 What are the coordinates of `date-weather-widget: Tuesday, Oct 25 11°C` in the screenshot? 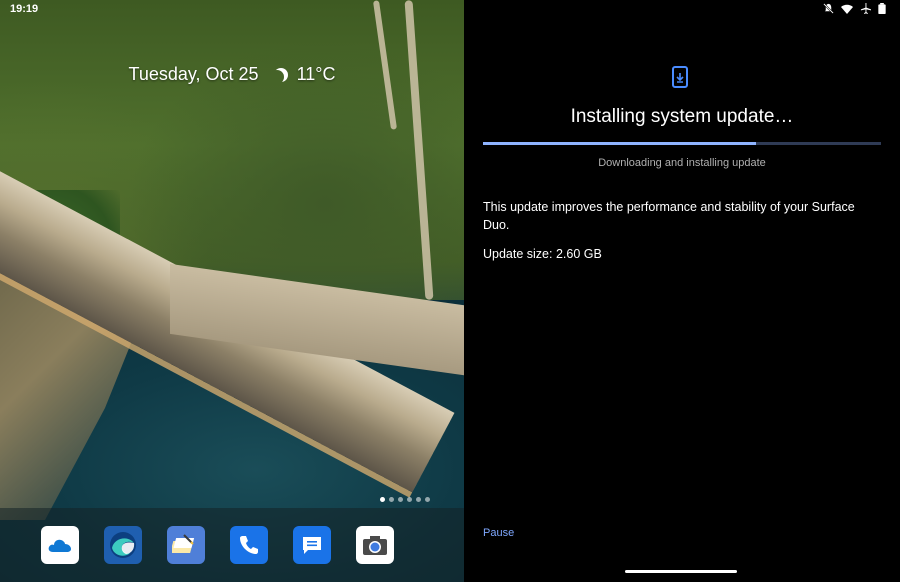 It's located at (232, 74).